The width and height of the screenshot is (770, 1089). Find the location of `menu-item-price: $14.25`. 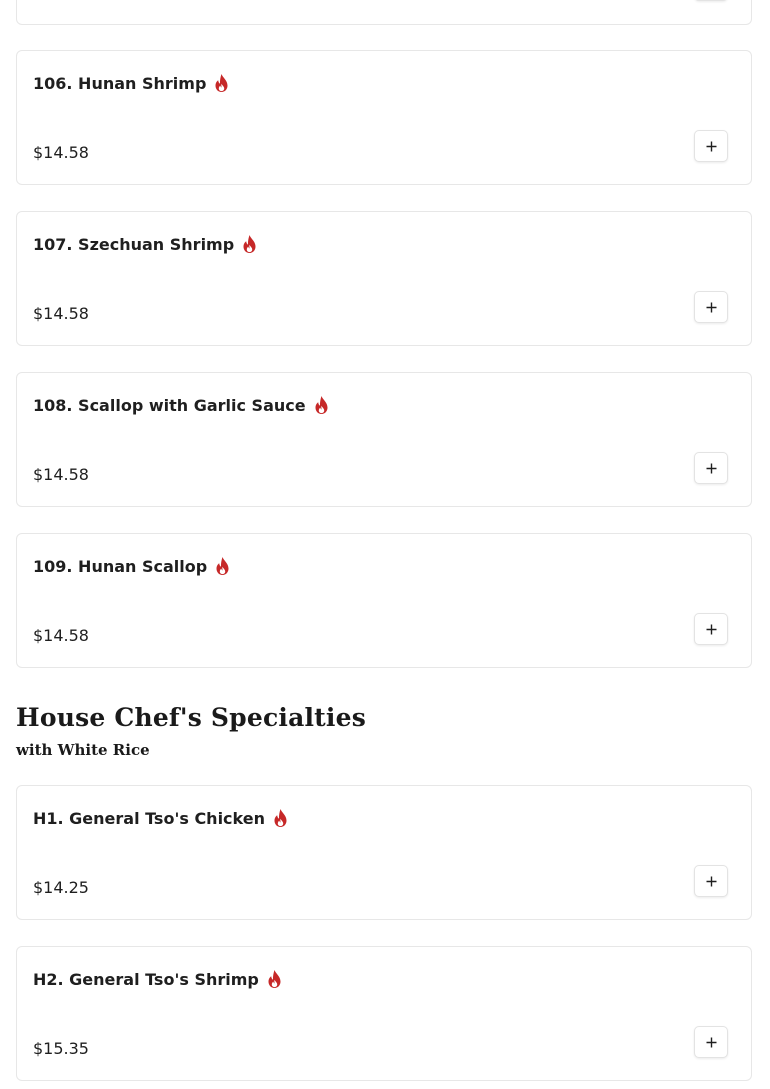

menu-item-price: $14.25 is located at coordinates (61, 887).